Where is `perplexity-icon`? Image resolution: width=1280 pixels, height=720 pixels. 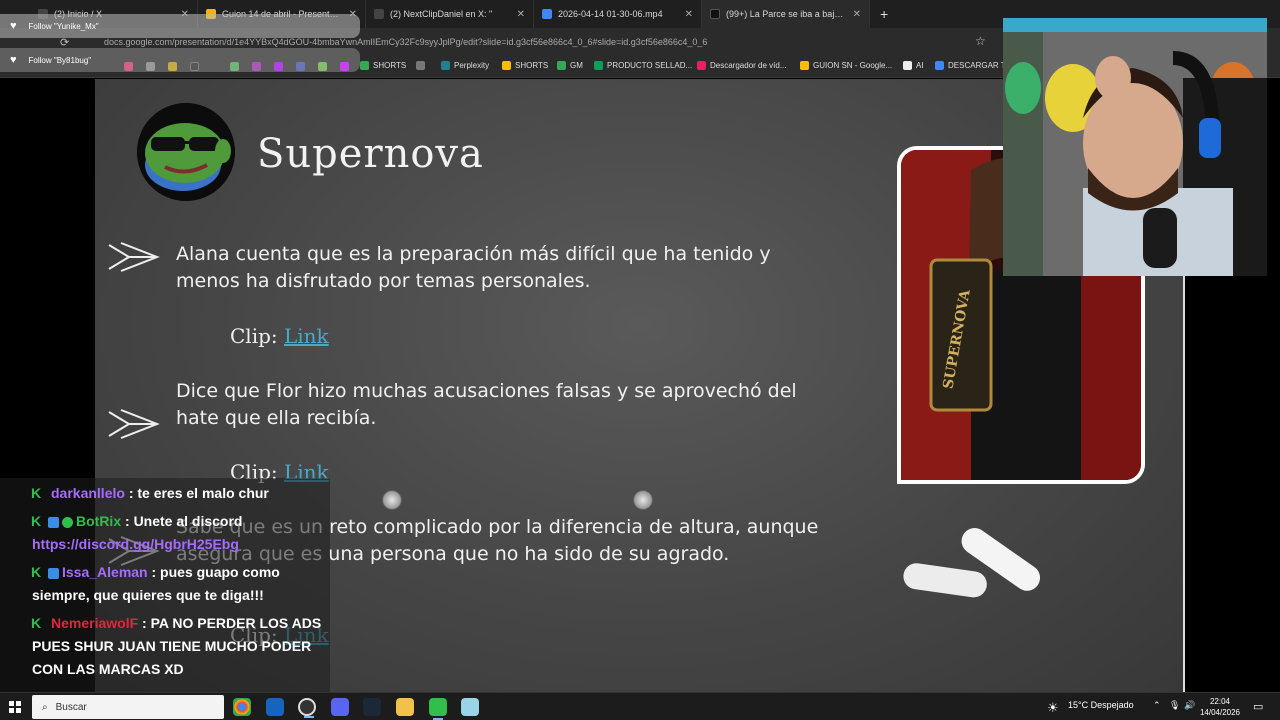
perplexity-icon is located at coordinates (445, 65).